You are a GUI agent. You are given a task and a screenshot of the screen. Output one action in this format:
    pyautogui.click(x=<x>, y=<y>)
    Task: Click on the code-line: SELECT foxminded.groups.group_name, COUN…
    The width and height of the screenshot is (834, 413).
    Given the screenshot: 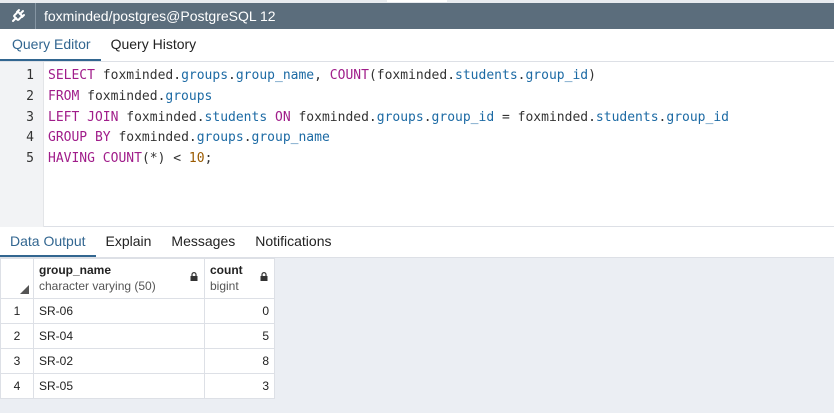 What is the action you would take?
    pyautogui.click(x=322, y=75)
    